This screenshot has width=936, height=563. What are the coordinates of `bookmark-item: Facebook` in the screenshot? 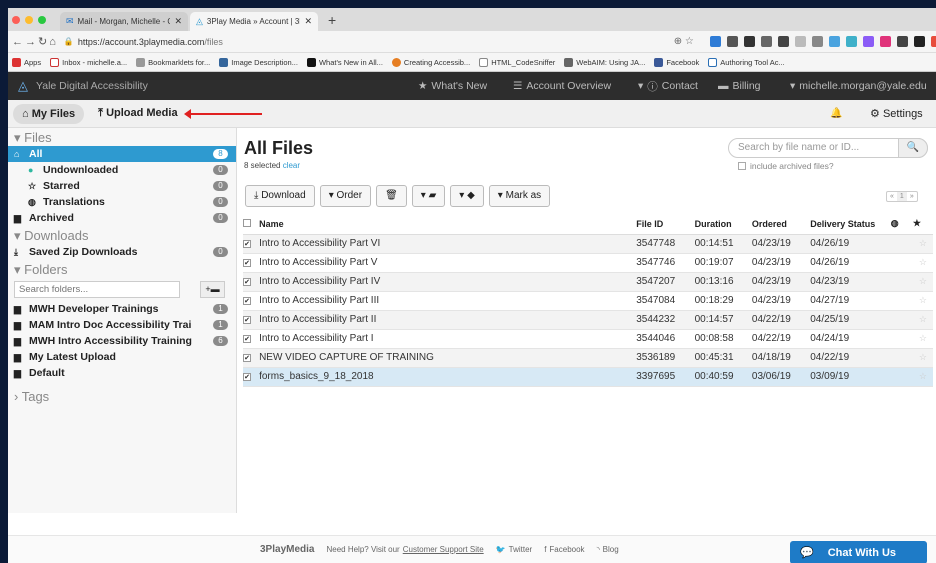 It's located at (676, 62).